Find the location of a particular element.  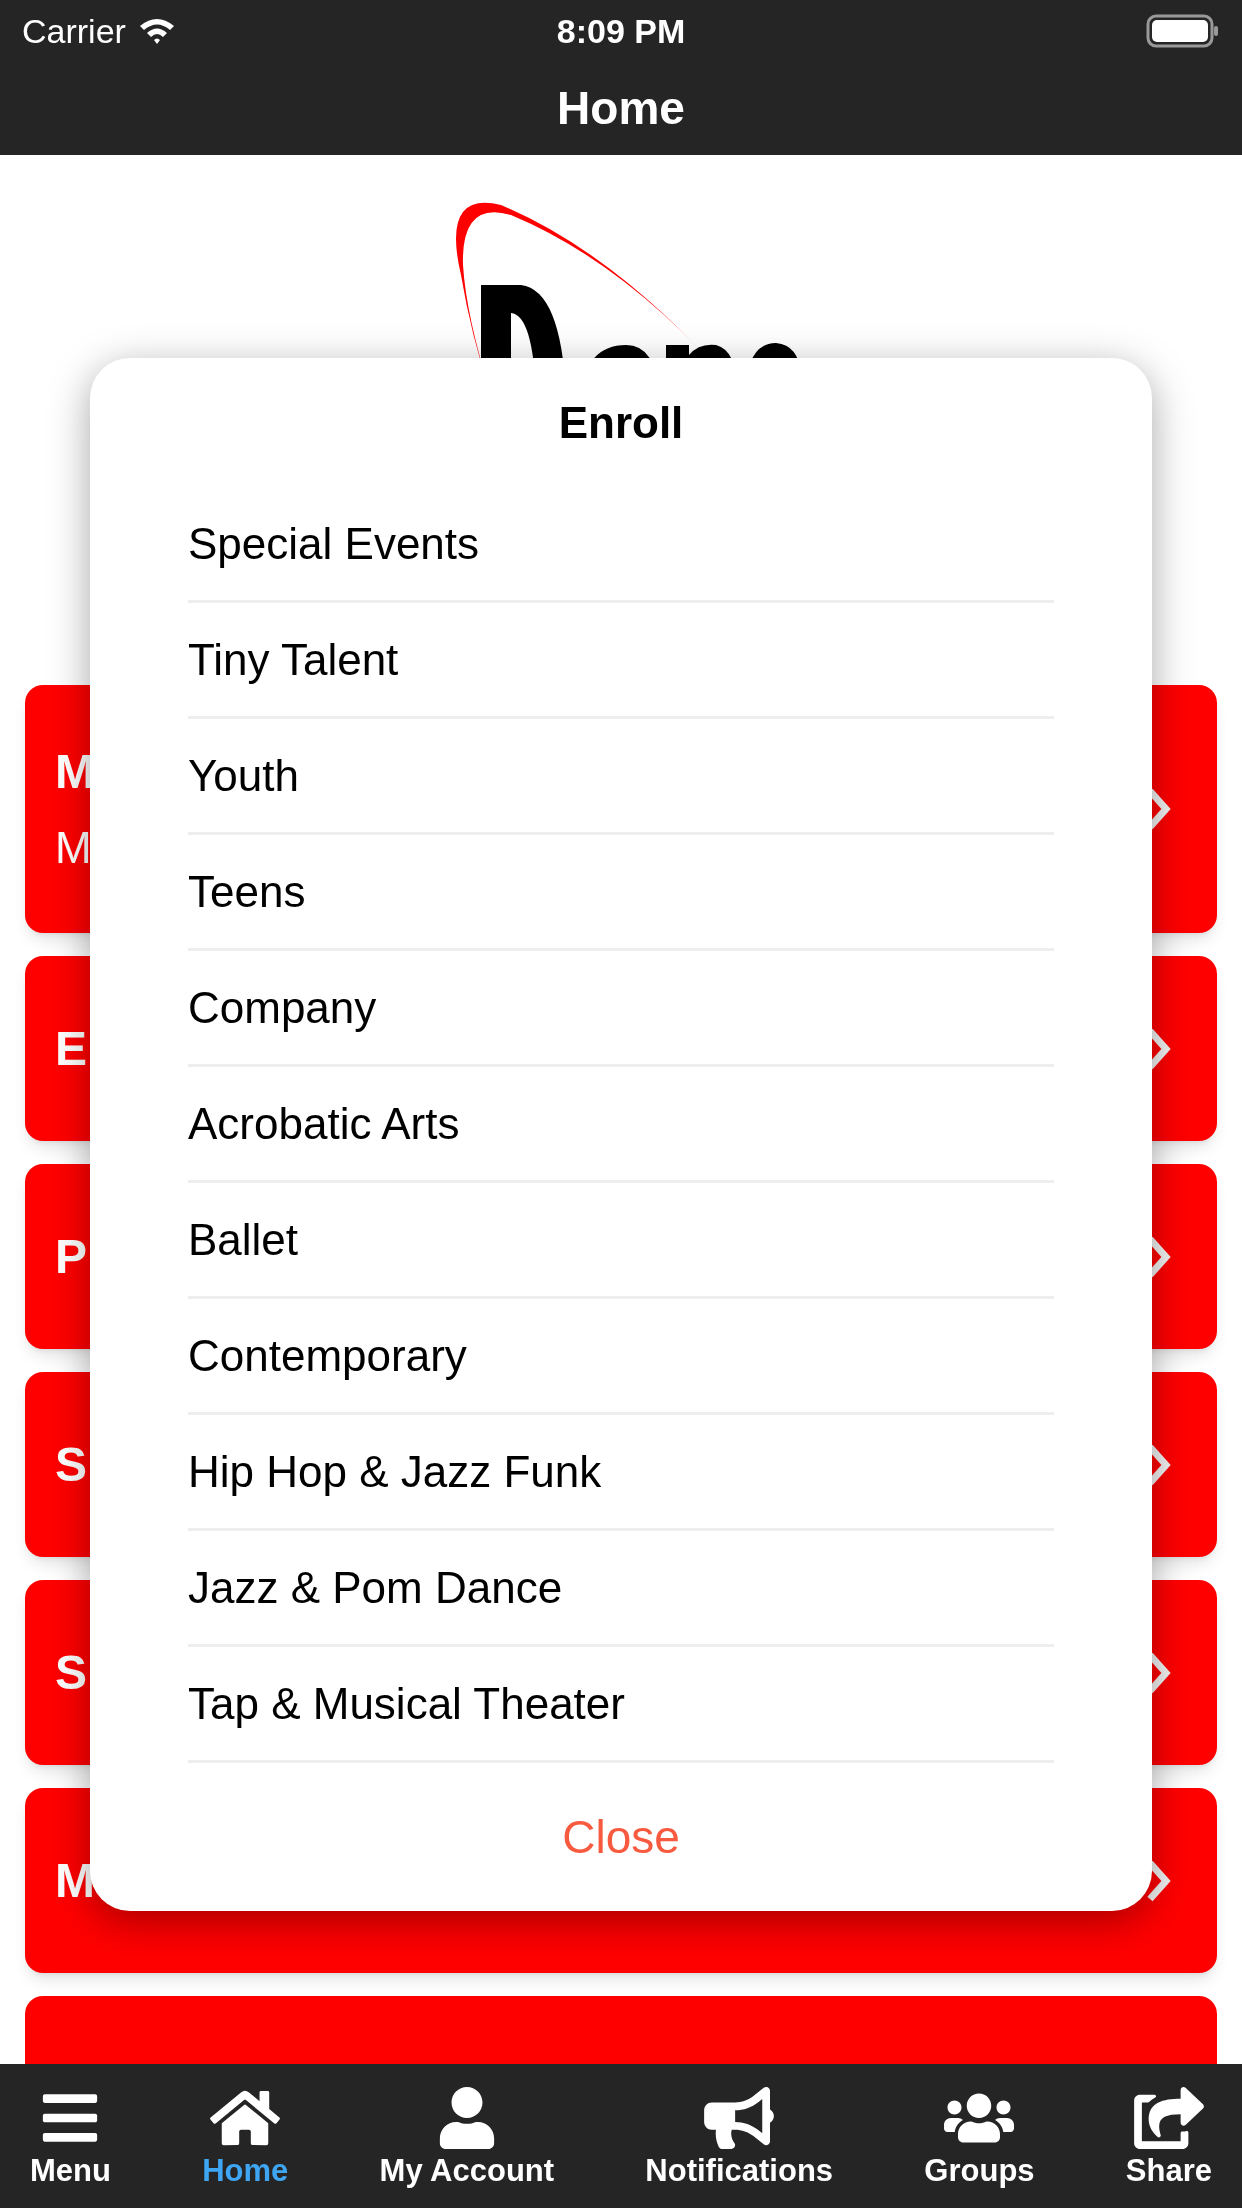

dialog-option: Company is located at coordinates (621, 1009).